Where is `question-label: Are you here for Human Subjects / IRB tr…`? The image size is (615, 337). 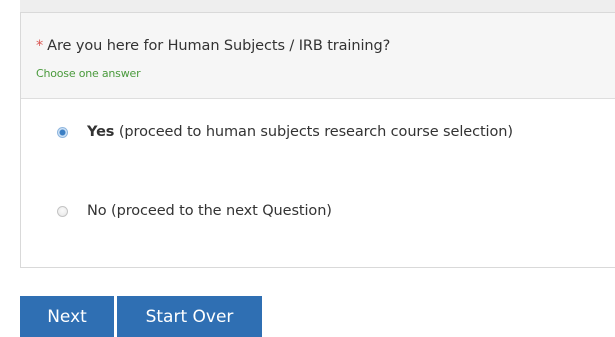
question-label: Are you here for Human Subjects / IRB tr… is located at coordinates (219, 46).